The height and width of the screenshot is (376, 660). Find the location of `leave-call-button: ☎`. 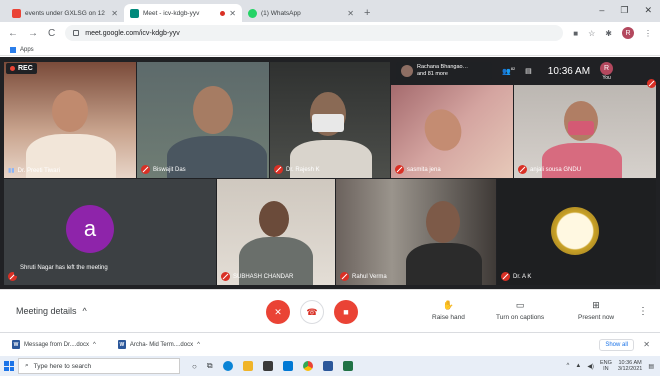

leave-call-button: ☎ is located at coordinates (312, 312).